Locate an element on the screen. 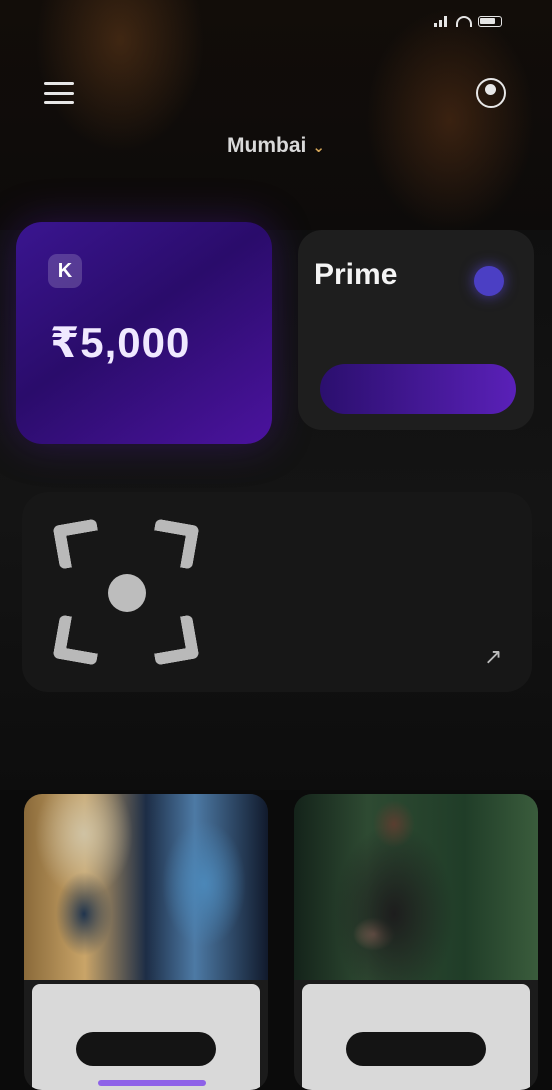  location-label: Mumbai is located at coordinates (267, 145).